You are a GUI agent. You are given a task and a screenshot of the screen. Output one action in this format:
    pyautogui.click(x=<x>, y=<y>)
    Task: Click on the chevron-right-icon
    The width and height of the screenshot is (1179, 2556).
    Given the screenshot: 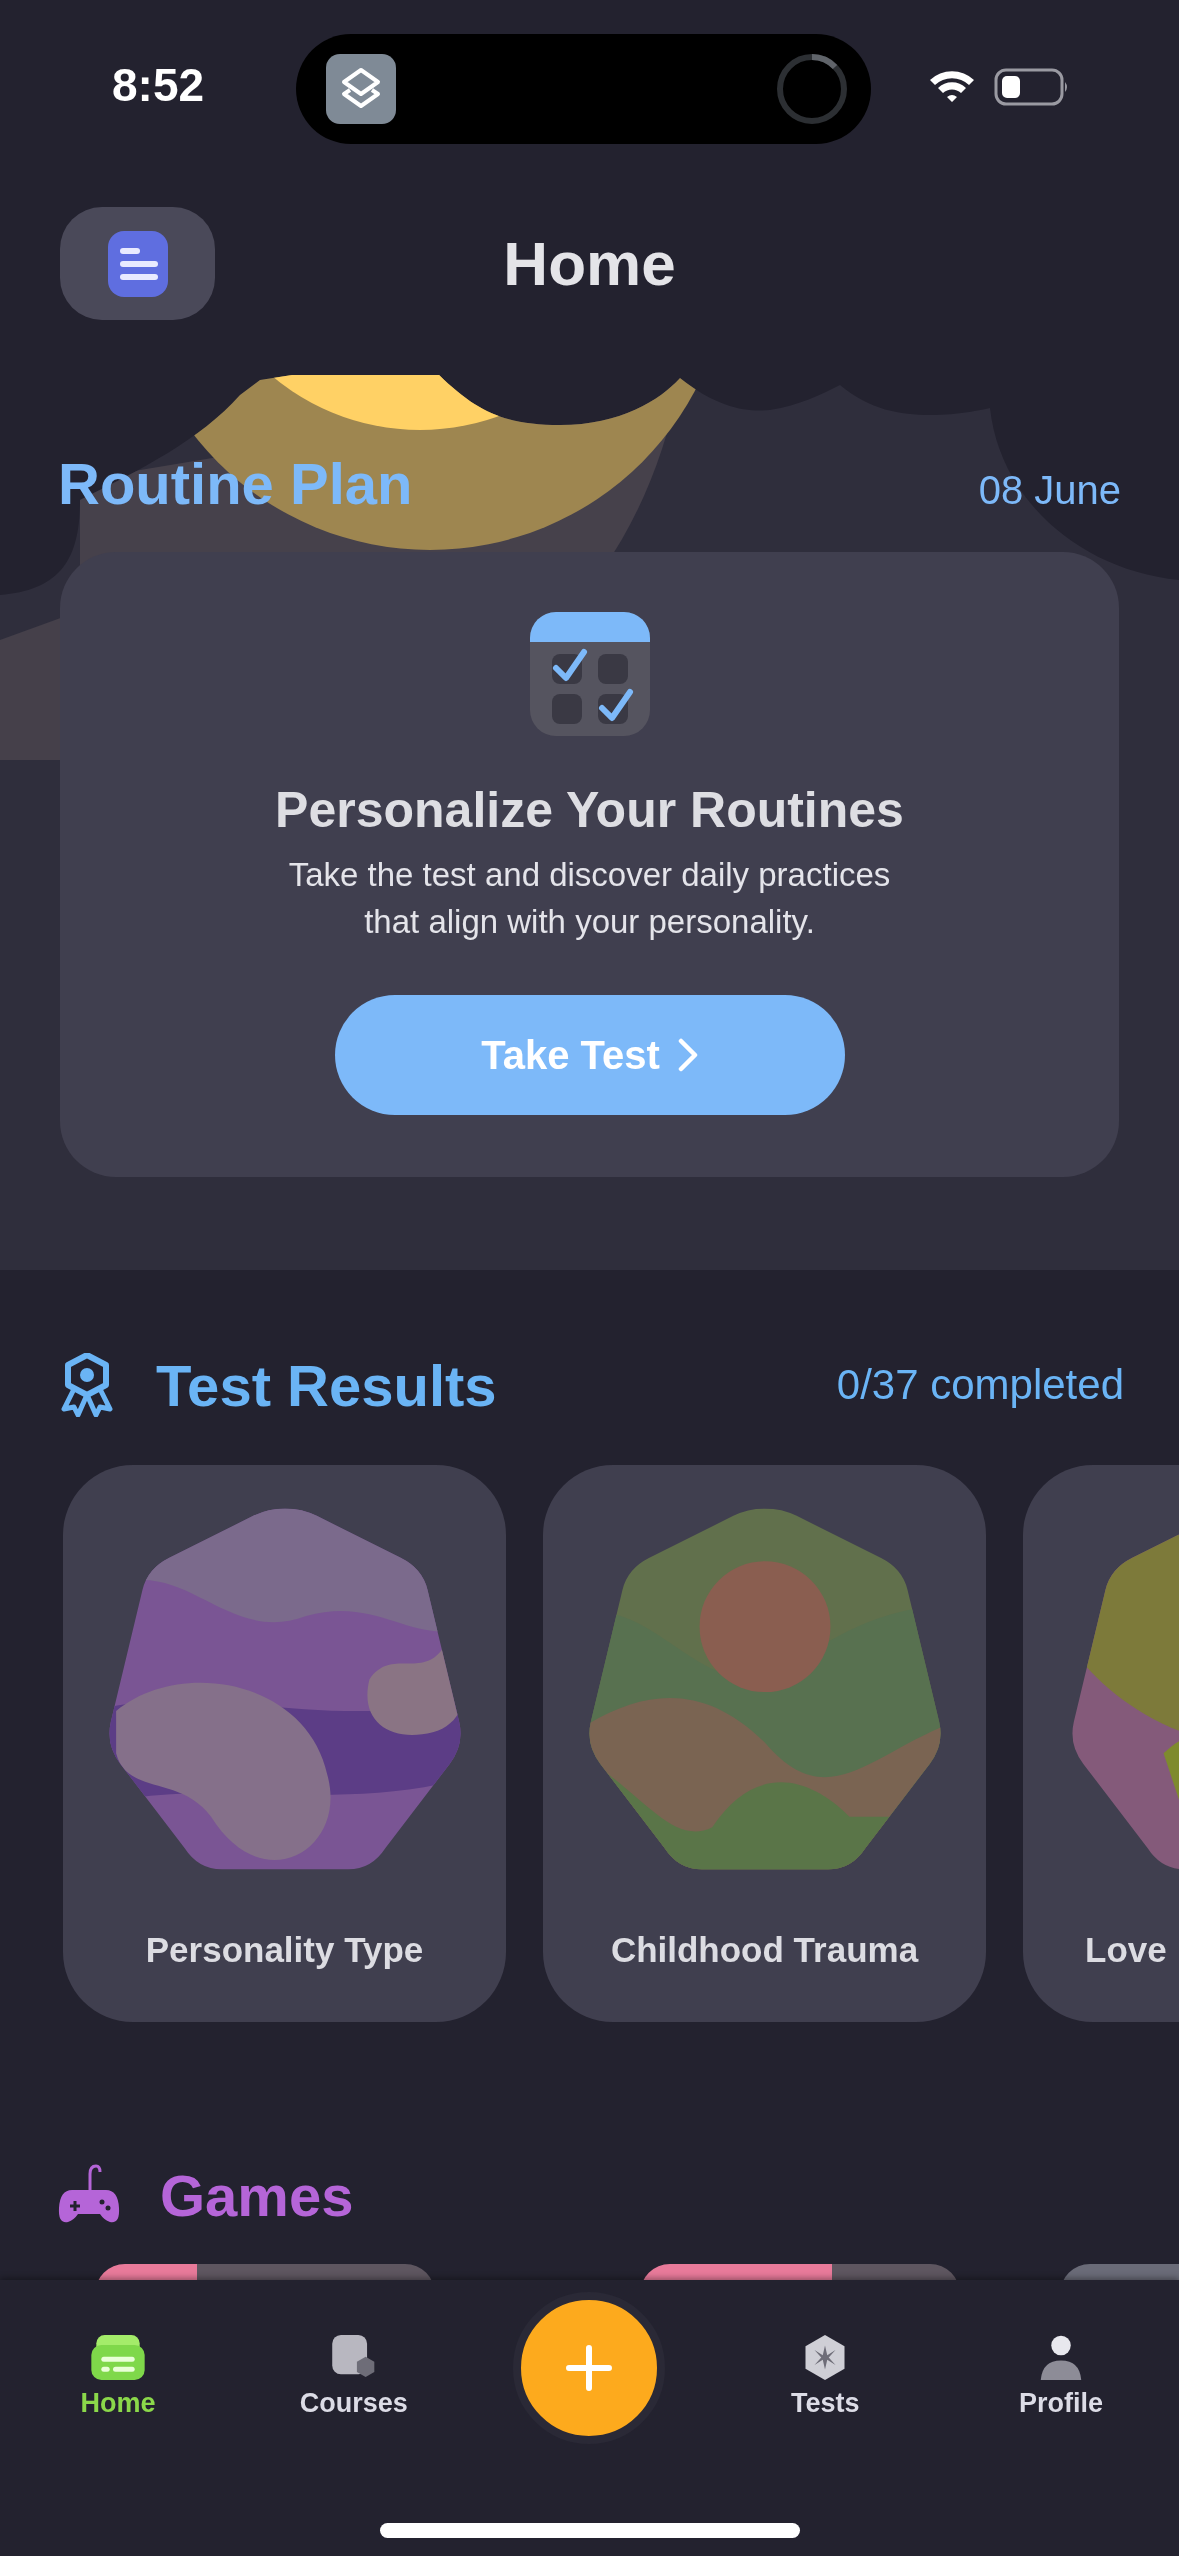 What is the action you would take?
    pyautogui.click(x=687, y=1055)
    